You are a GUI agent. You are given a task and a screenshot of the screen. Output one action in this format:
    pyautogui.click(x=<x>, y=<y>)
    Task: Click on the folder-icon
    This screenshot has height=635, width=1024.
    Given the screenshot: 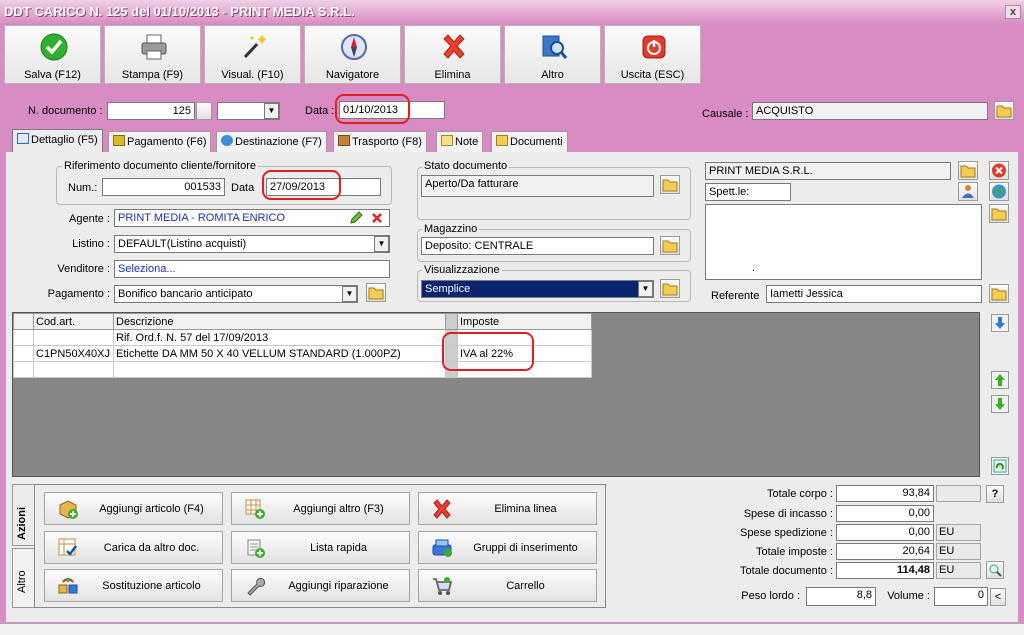 What is the action you would take?
    pyautogui.click(x=376, y=293)
    